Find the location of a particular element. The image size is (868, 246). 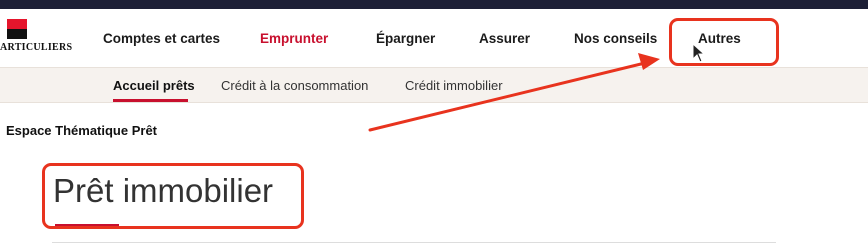

mouse-cursor-icon is located at coordinates (699, 53).